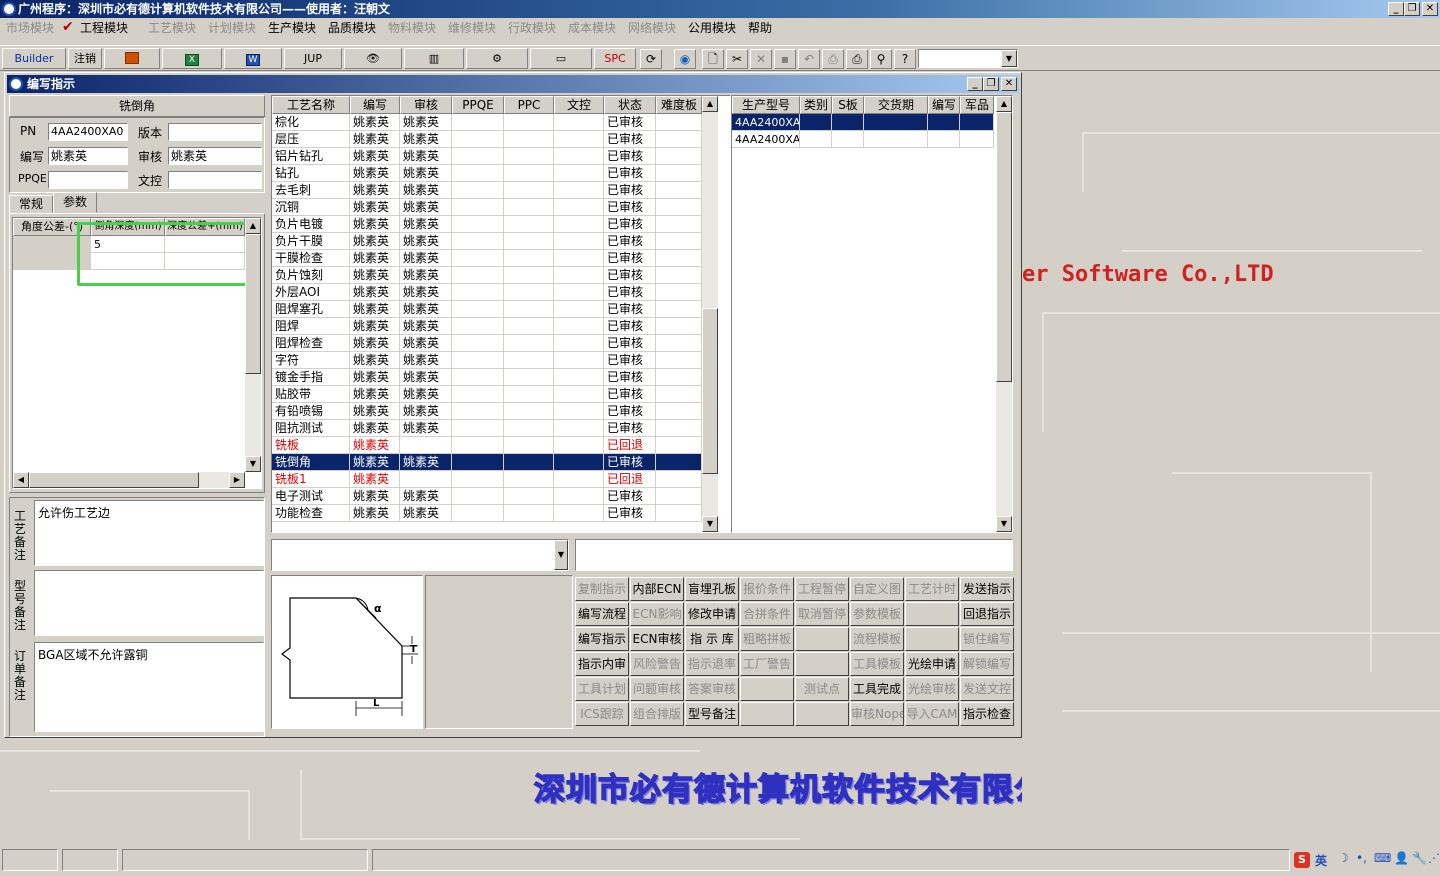  What do you see at coordinates (88, 156) in the screenshot?
I see `author-field: 姚素英` at bounding box center [88, 156].